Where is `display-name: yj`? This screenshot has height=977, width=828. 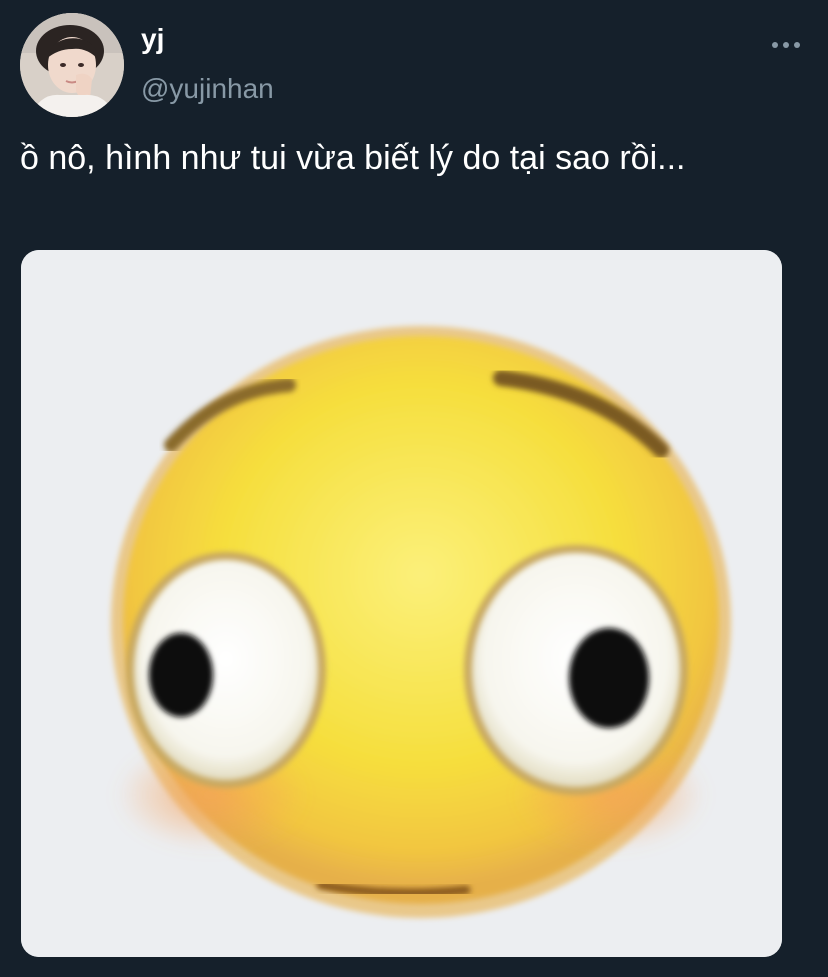
display-name: yj is located at coordinates (152, 39).